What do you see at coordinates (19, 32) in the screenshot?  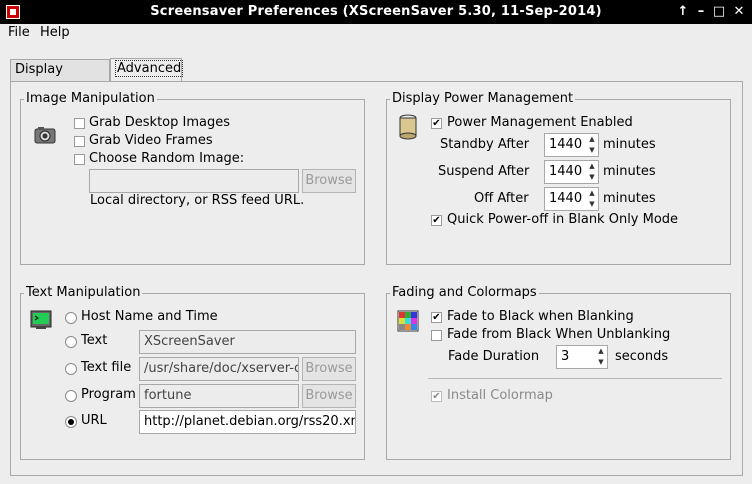 I see `menu-file: File` at bounding box center [19, 32].